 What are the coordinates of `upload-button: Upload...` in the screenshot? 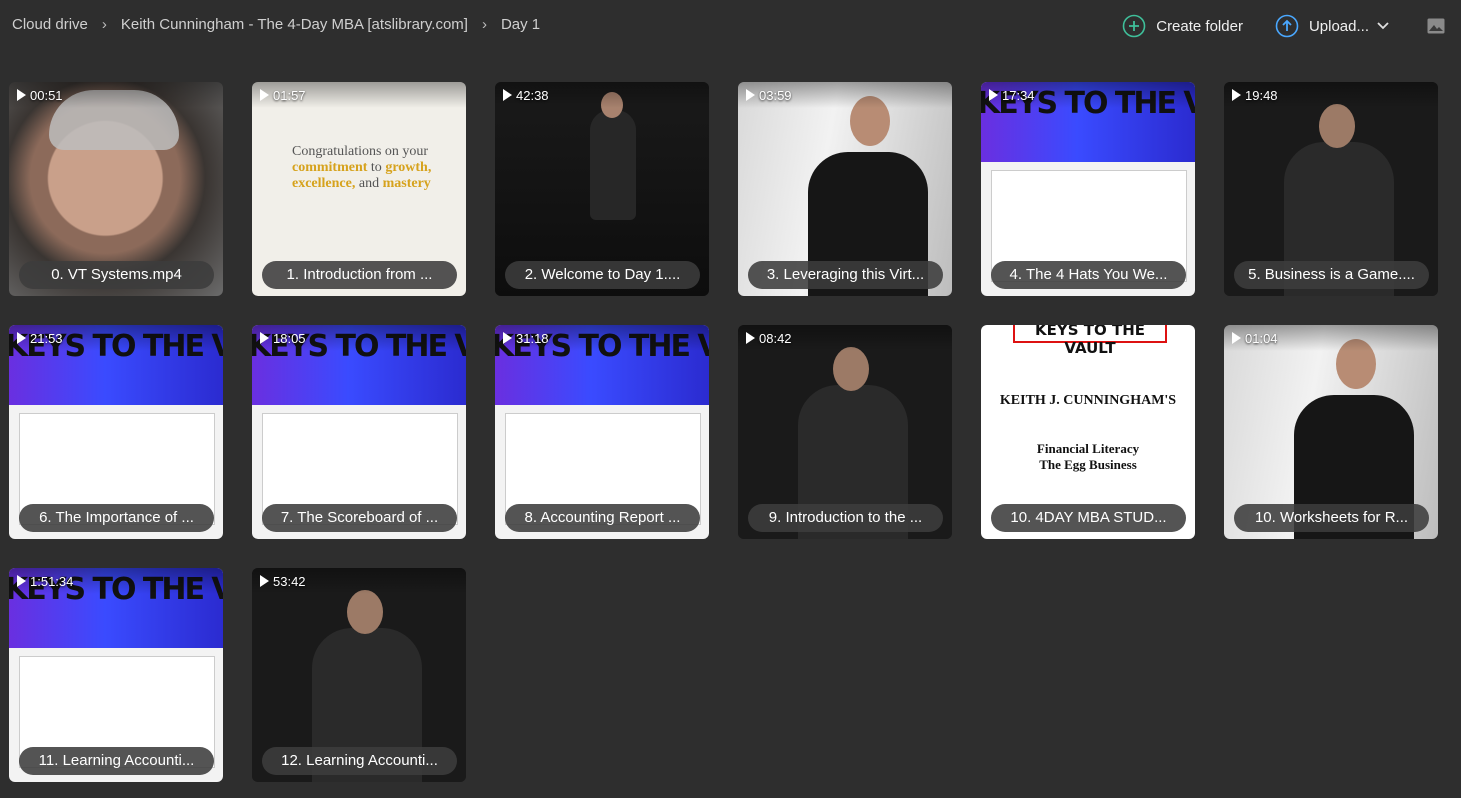 It's located at (1322, 26).